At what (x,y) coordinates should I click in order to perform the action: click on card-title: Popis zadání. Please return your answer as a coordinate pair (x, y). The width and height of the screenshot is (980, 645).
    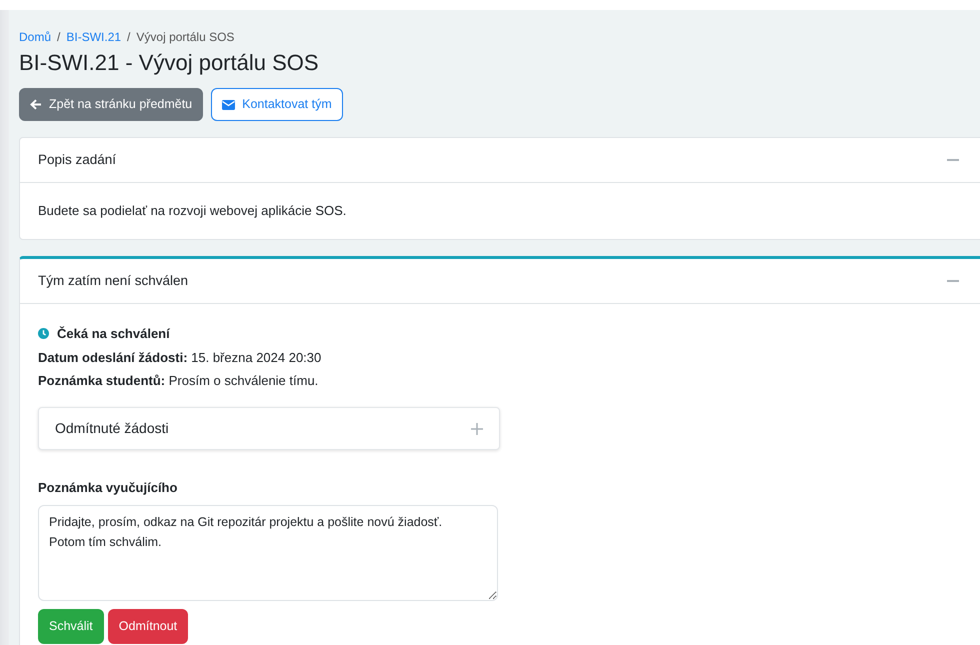
    Looking at the image, I should click on (77, 160).